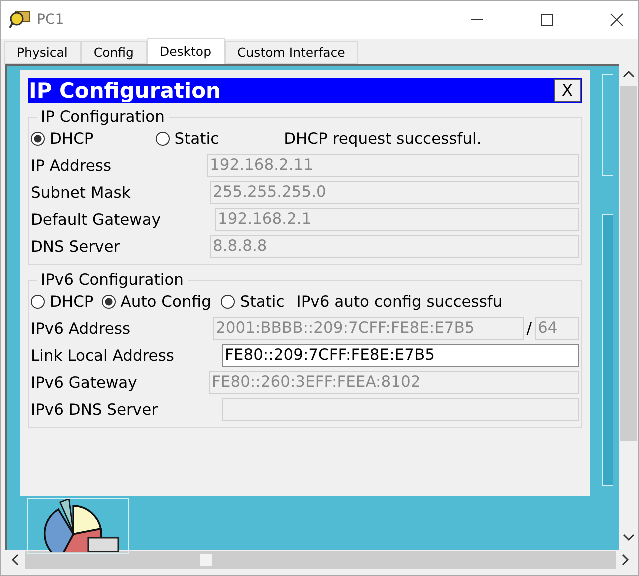 This screenshot has height=576, width=639. Describe the element at coordinates (50, 20) in the screenshot. I see `window-title: PC1` at that location.